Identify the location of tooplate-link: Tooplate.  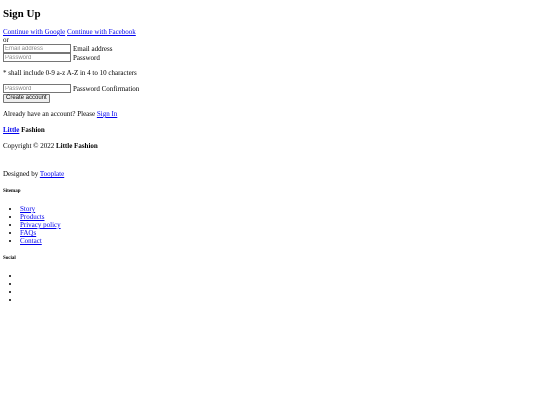
(52, 174).